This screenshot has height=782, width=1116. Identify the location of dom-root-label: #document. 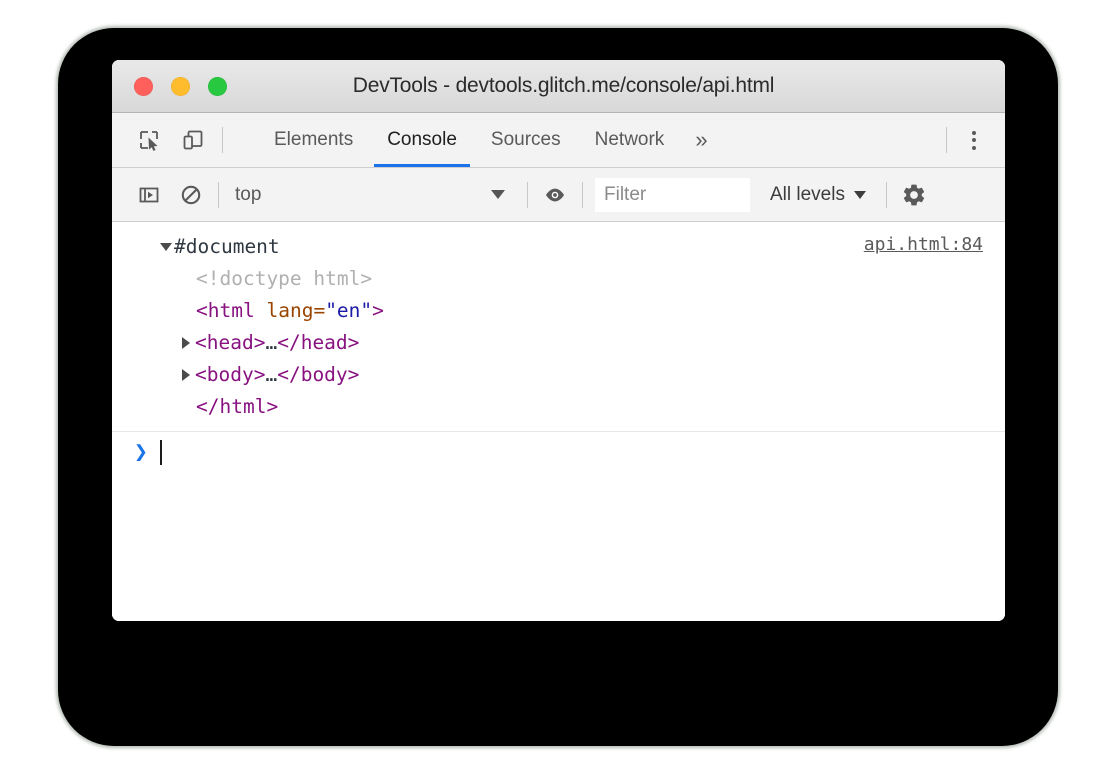
(227, 246).